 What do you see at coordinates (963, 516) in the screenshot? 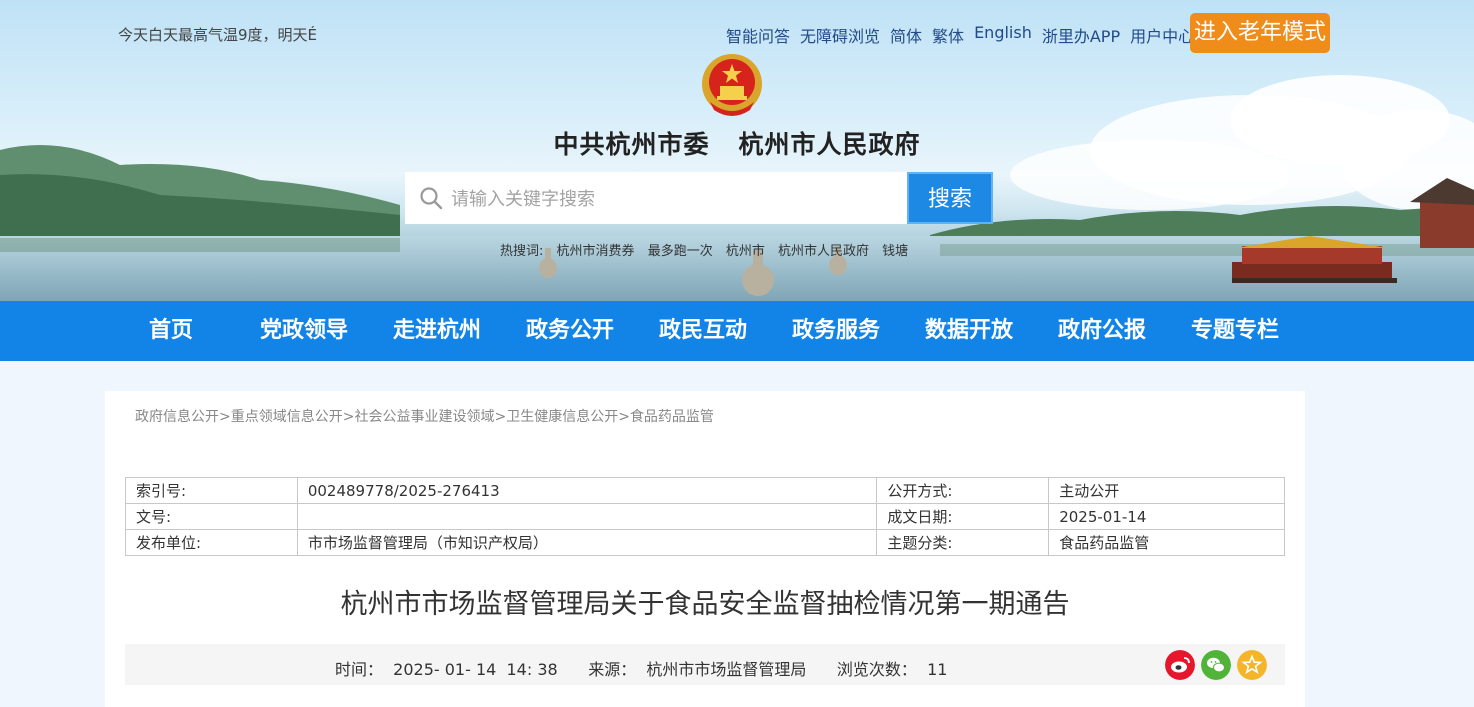
I see `meta-label: 成文日期:` at bounding box center [963, 516].